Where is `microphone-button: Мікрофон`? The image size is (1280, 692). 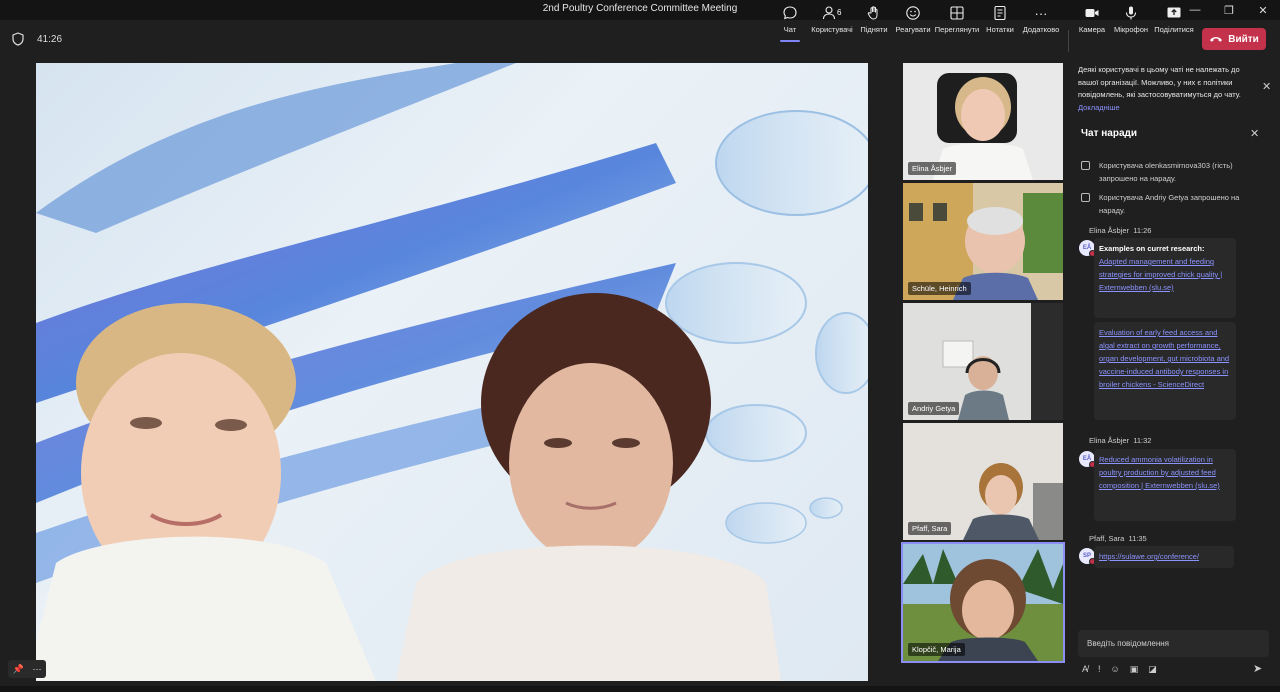
microphone-button: Мікрофон is located at coordinates (1131, 21).